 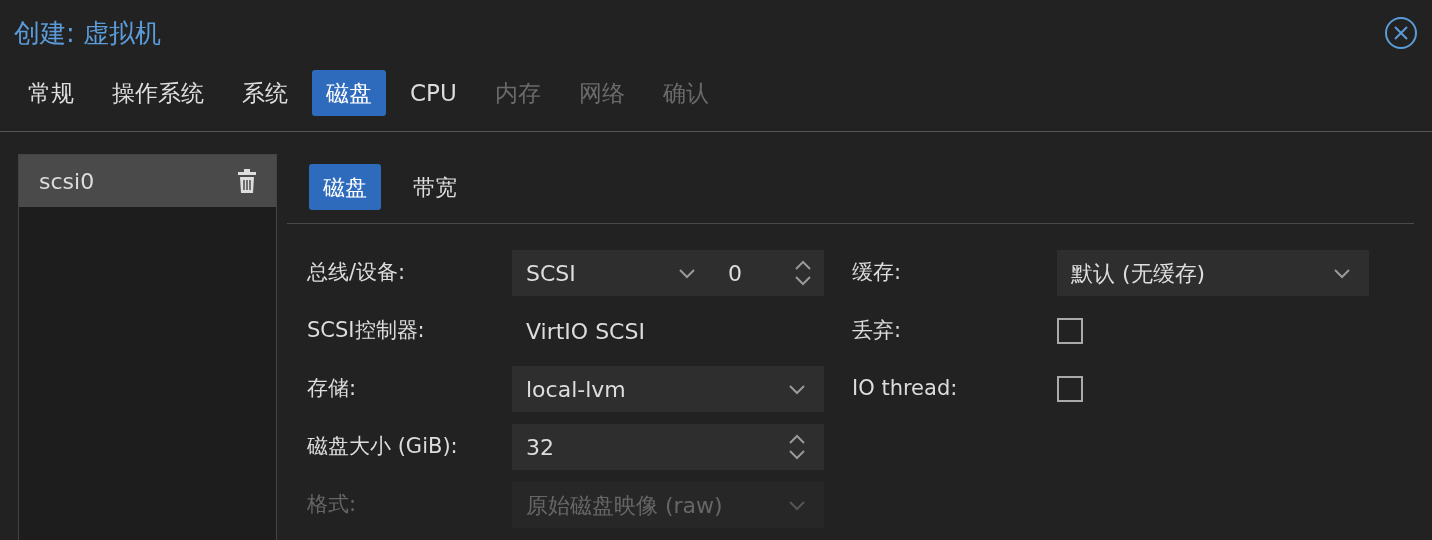 What do you see at coordinates (51, 93) in the screenshot?
I see `tab: 常规` at bounding box center [51, 93].